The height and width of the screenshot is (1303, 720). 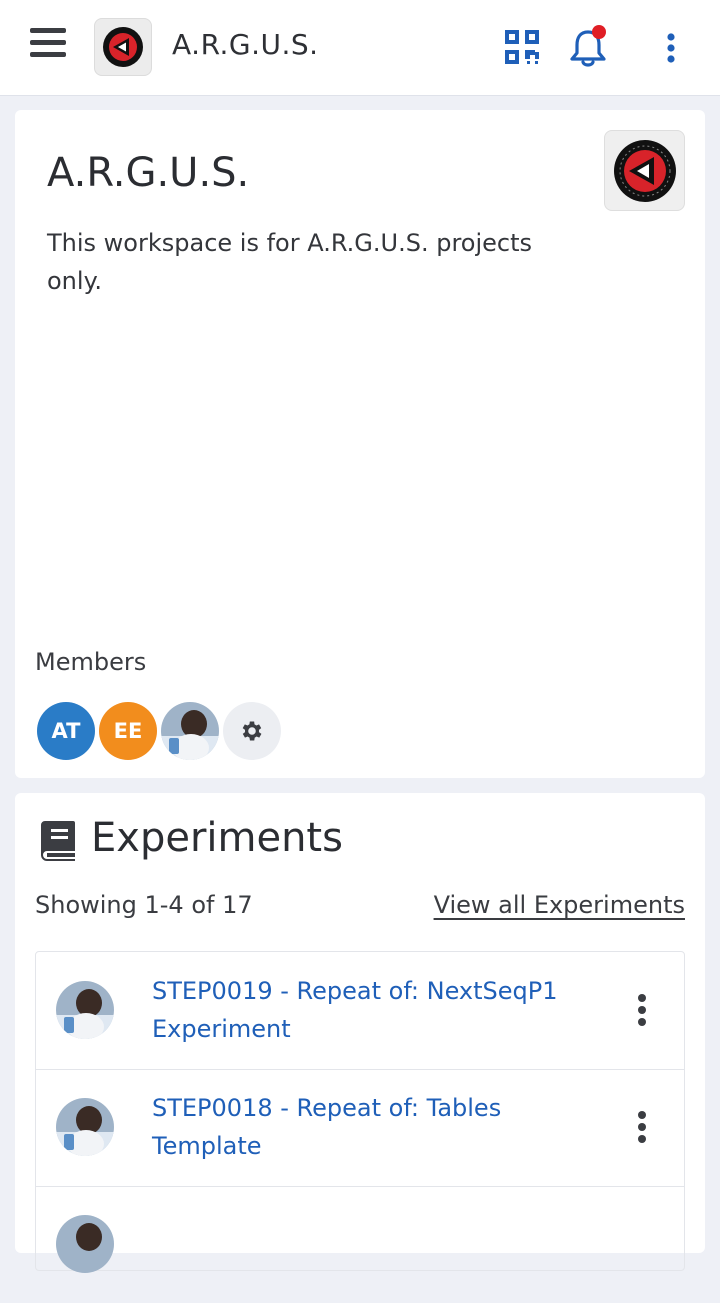 What do you see at coordinates (360, 48) in the screenshot?
I see `top-app-bar: A.R.G.U.S.` at bounding box center [360, 48].